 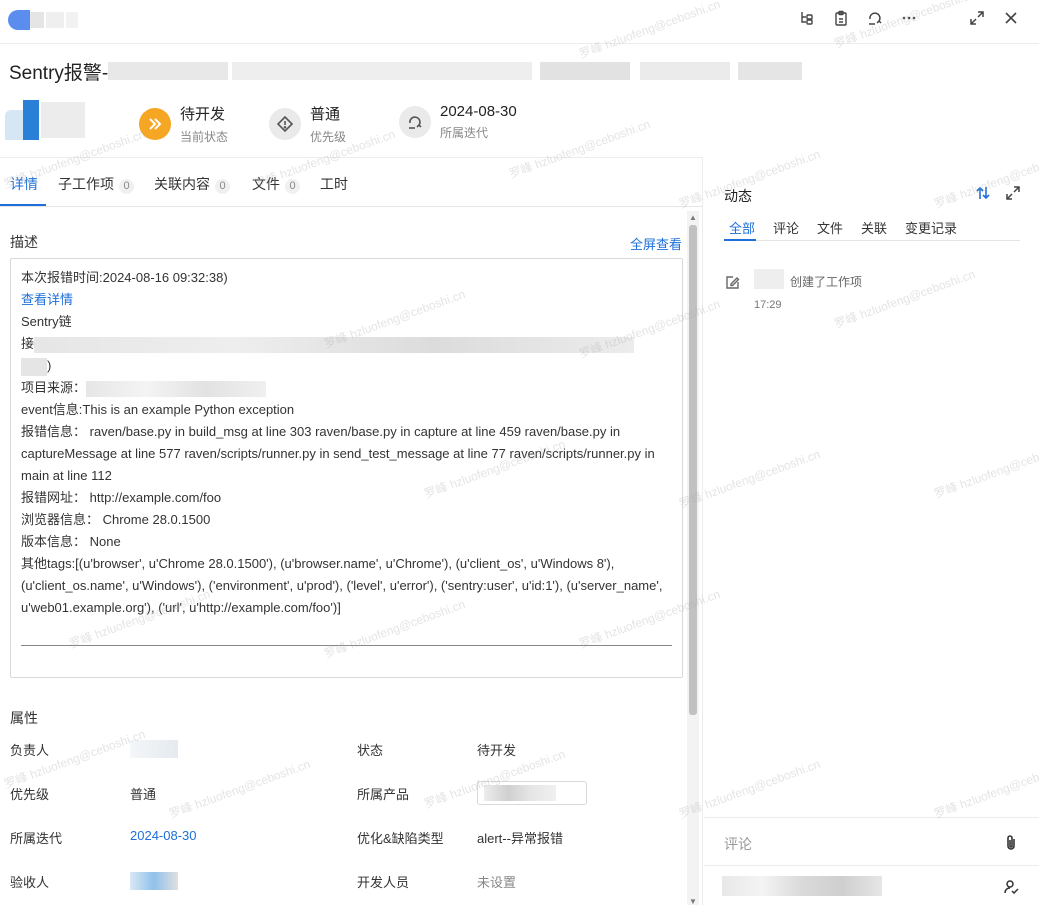 What do you see at coordinates (44, 20) in the screenshot?
I see `redacted-project-logo` at bounding box center [44, 20].